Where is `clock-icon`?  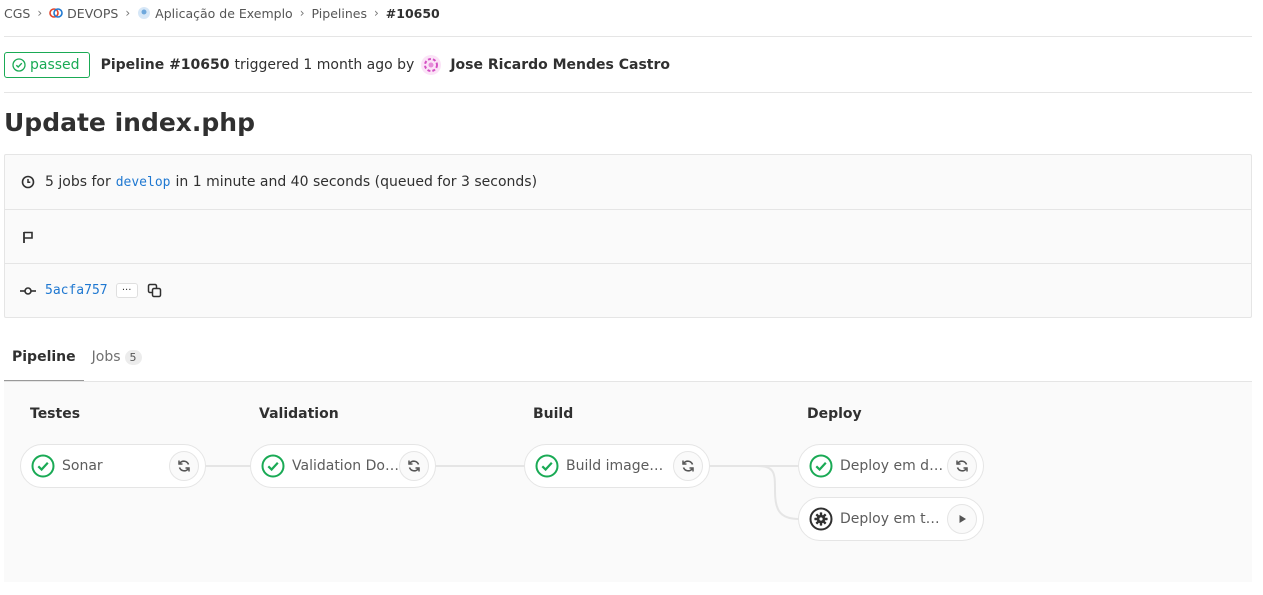 clock-icon is located at coordinates (28, 182).